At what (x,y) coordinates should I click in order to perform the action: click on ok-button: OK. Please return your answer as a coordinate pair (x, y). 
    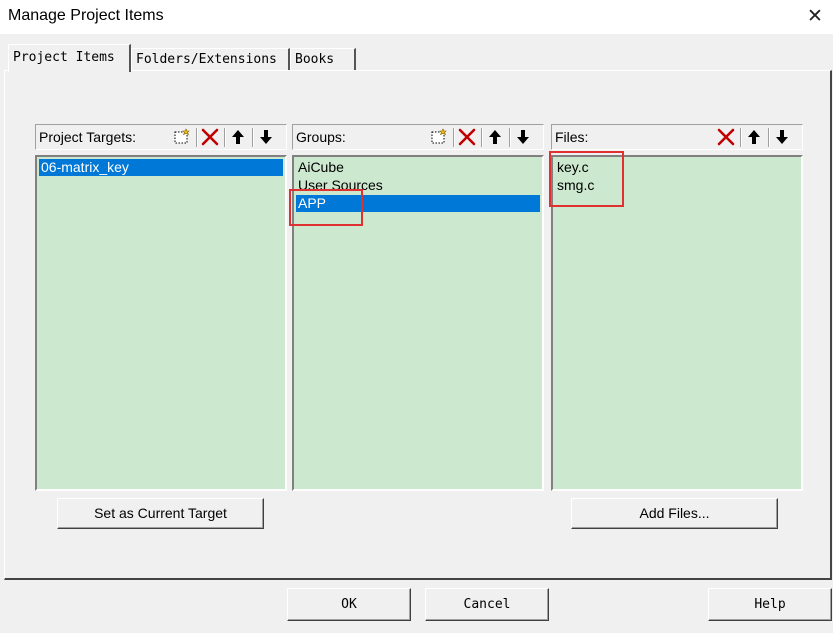
    Looking at the image, I should click on (349, 604).